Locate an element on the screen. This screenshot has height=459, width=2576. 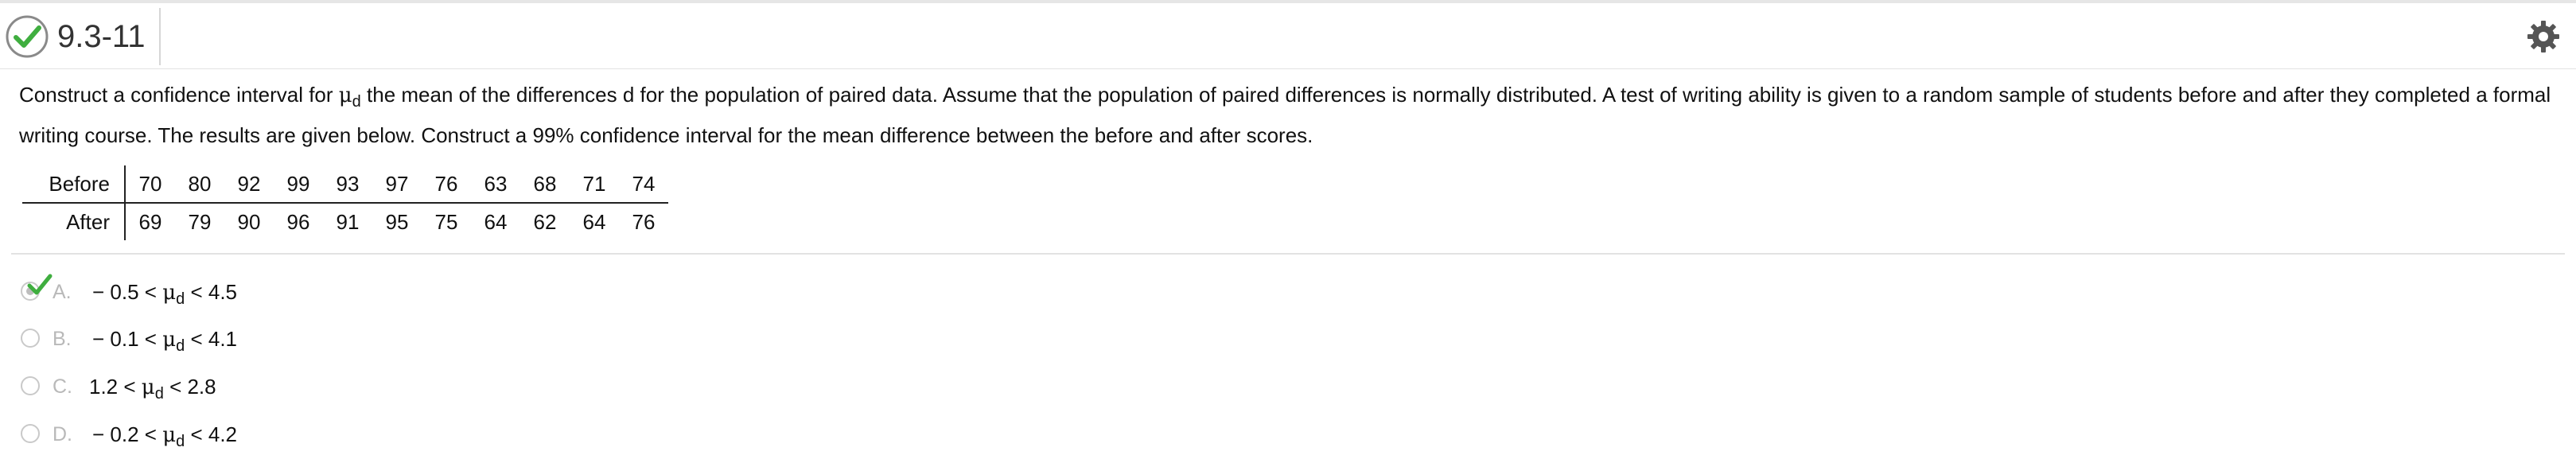
choice-expression: − 0.5 < μd < 4.5 is located at coordinates (165, 295).